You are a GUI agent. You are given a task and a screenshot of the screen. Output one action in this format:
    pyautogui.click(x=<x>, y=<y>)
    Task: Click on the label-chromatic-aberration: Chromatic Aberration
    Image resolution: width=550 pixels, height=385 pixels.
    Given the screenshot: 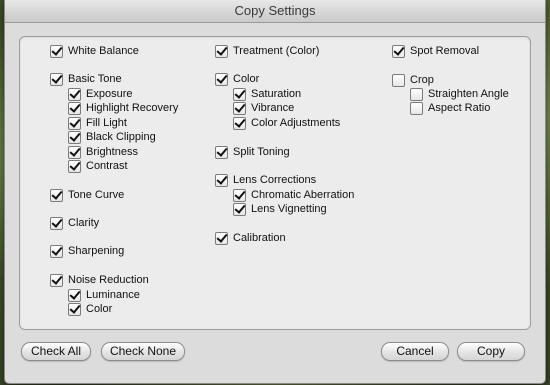 What is the action you would take?
    pyautogui.click(x=303, y=195)
    